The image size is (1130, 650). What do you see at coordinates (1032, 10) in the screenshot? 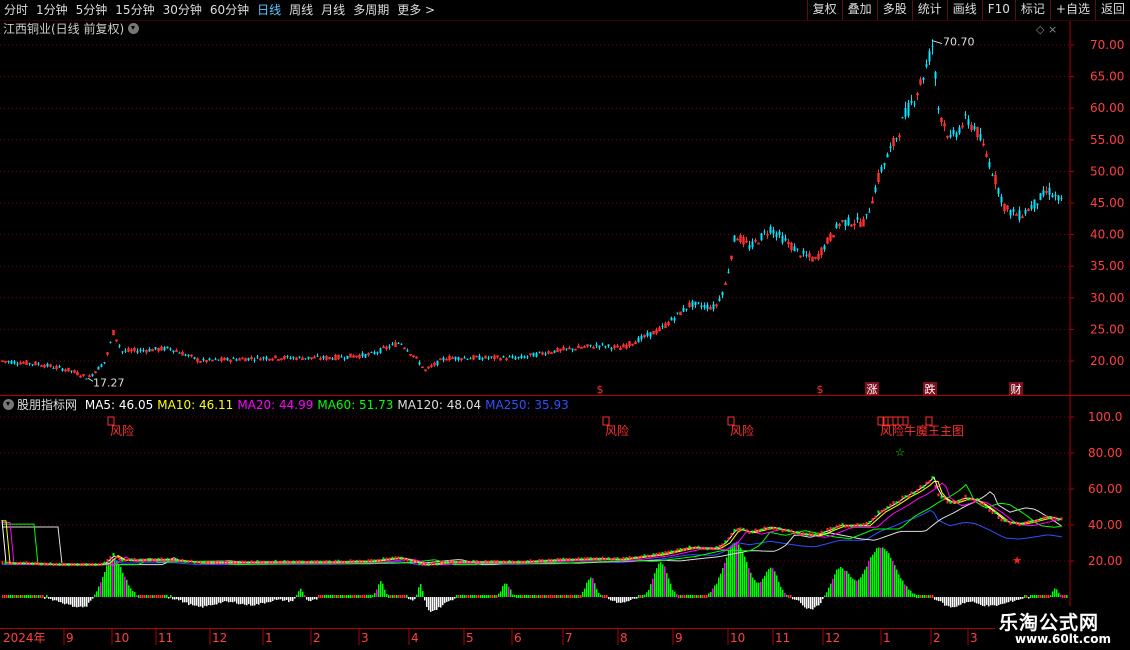
I see `toolbar-button: 标记` at bounding box center [1032, 10].